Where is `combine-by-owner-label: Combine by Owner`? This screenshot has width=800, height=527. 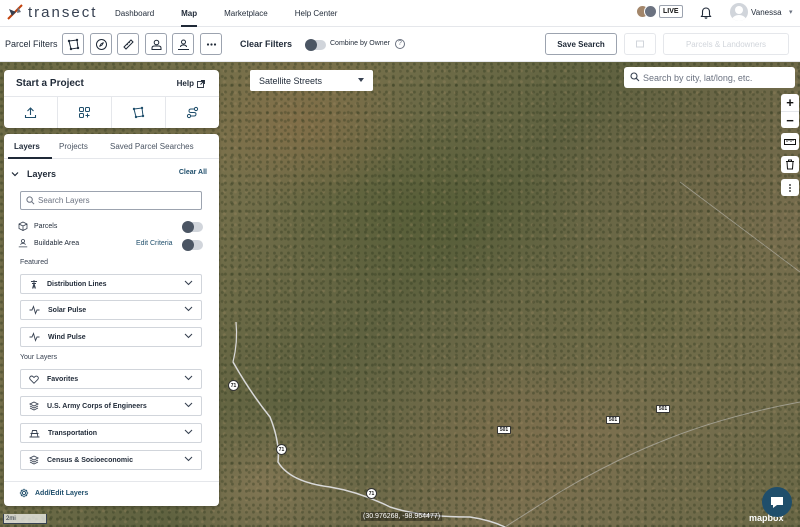
combine-by-owner-label: Combine by Owner is located at coordinates (360, 43).